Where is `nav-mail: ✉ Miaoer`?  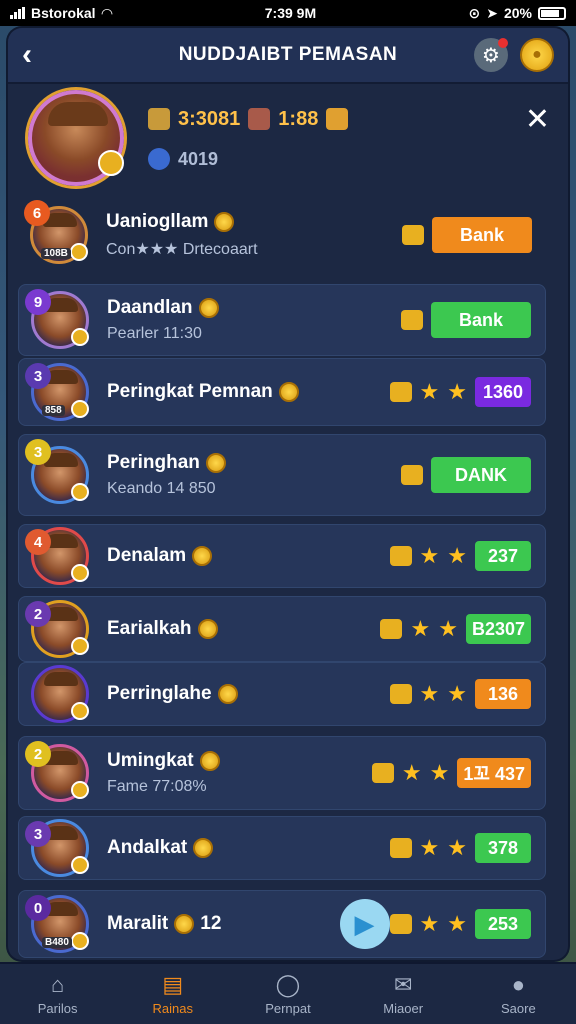 nav-mail: ✉ Miaoer is located at coordinates (403, 993).